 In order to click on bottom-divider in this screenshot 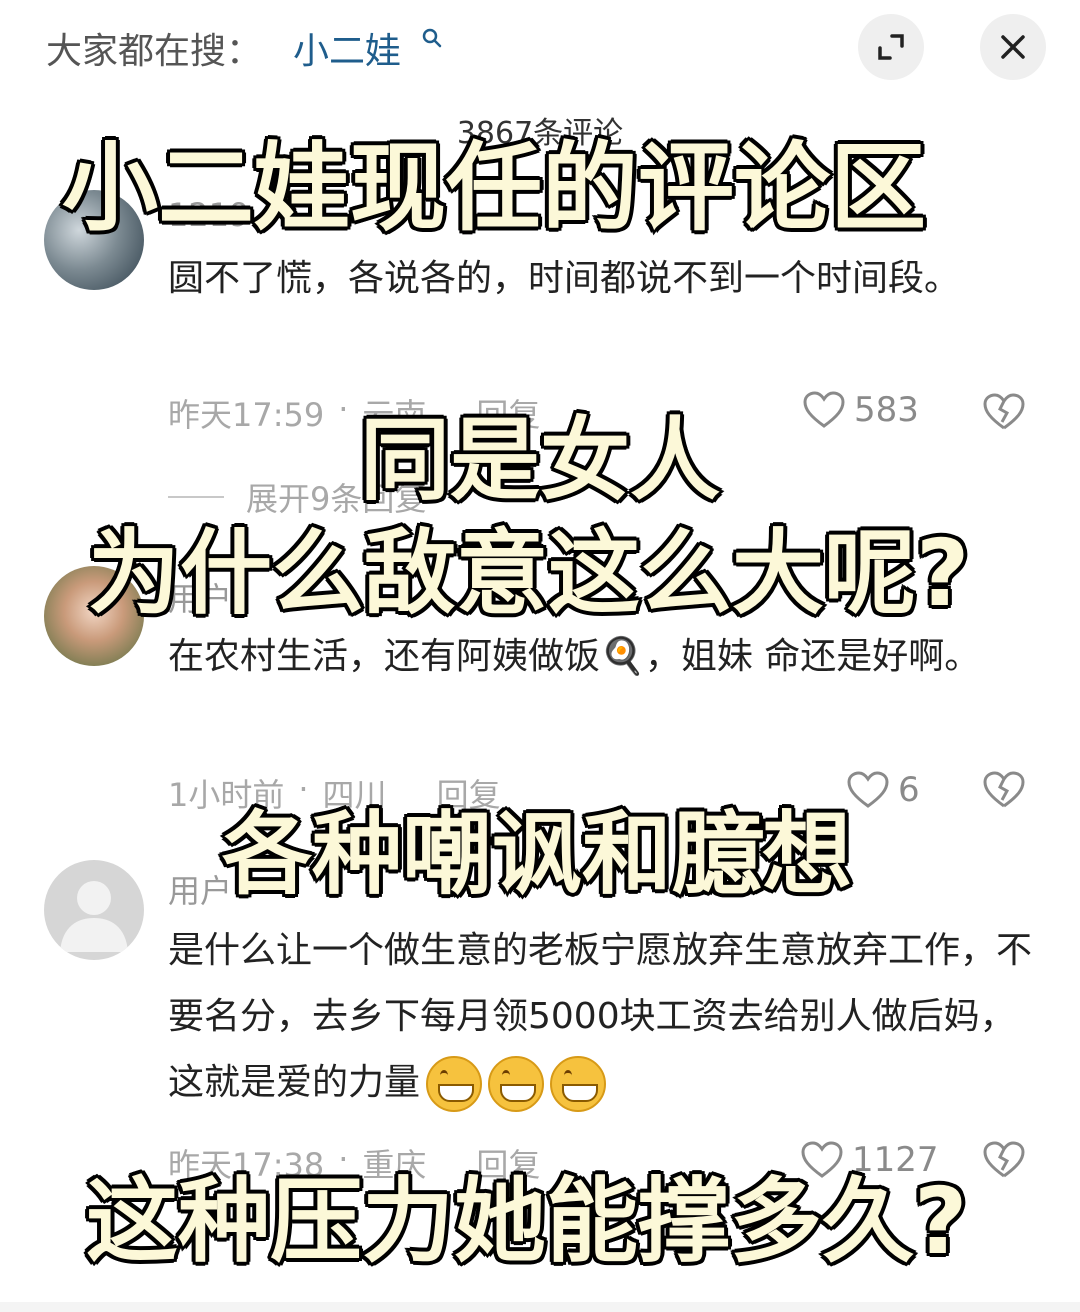, I will do `click(540, 1307)`.